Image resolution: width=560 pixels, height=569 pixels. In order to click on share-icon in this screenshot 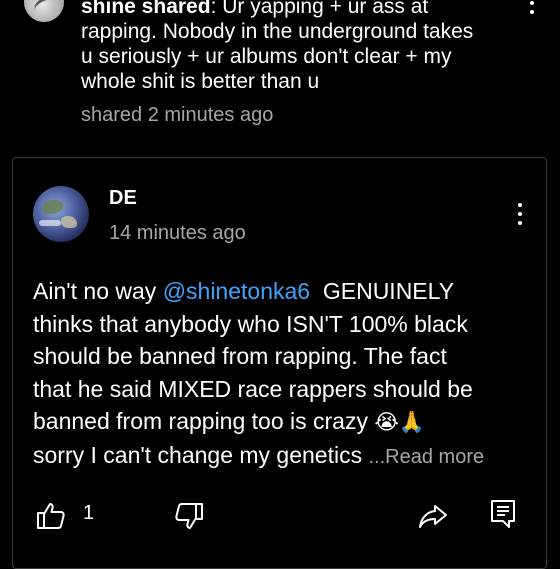, I will do `click(433, 516)`.